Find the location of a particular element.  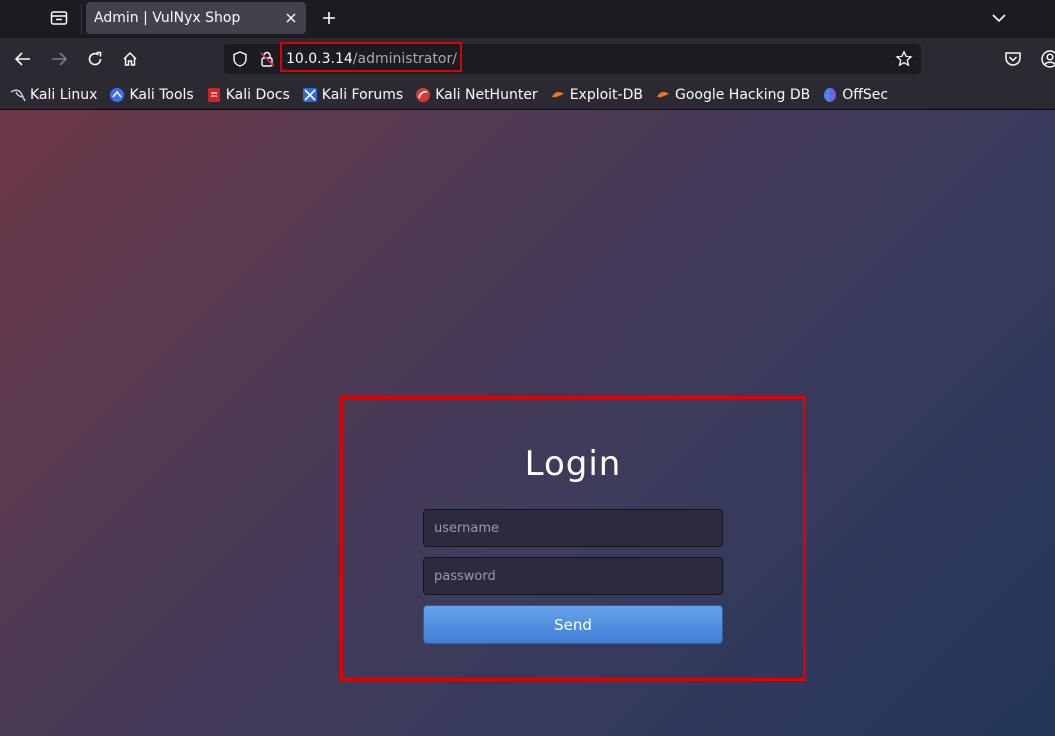

home-icon is located at coordinates (130, 58).